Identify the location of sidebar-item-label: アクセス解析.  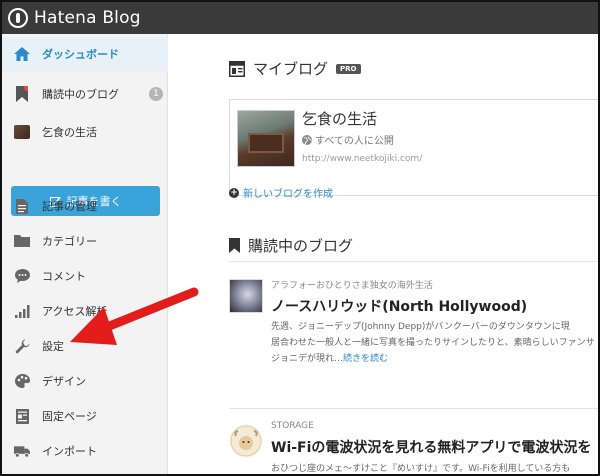
(75, 311).